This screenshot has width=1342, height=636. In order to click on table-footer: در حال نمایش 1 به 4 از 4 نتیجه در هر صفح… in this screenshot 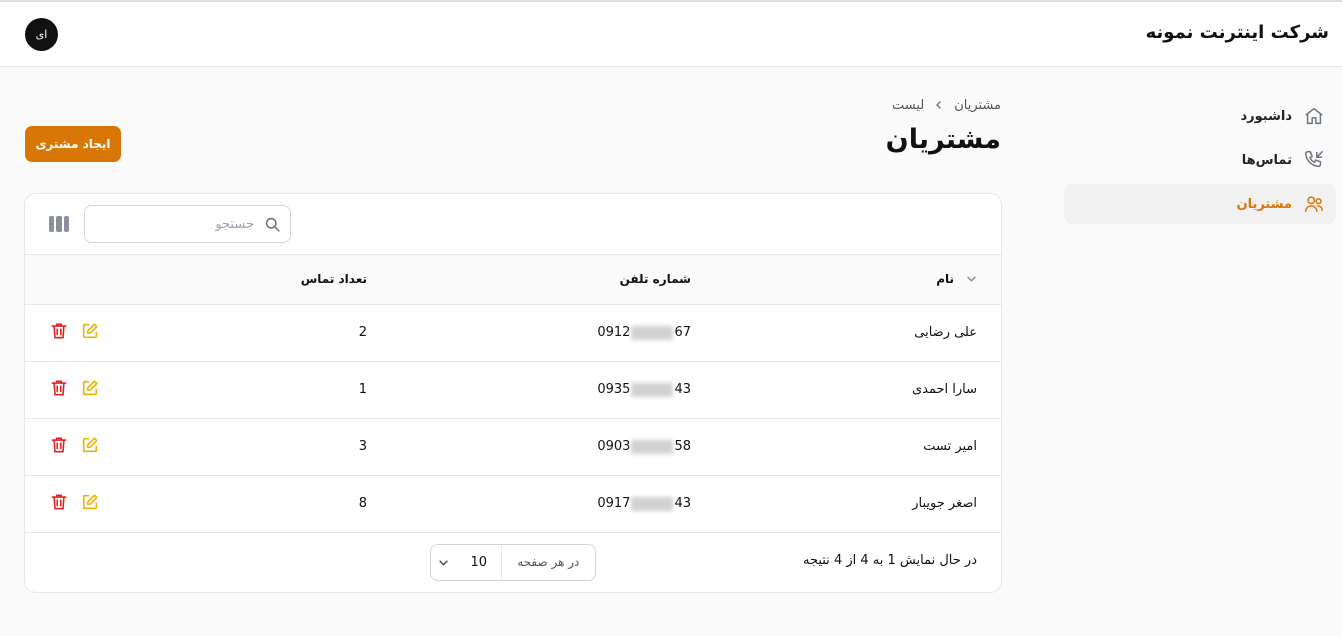, I will do `click(513, 563)`.